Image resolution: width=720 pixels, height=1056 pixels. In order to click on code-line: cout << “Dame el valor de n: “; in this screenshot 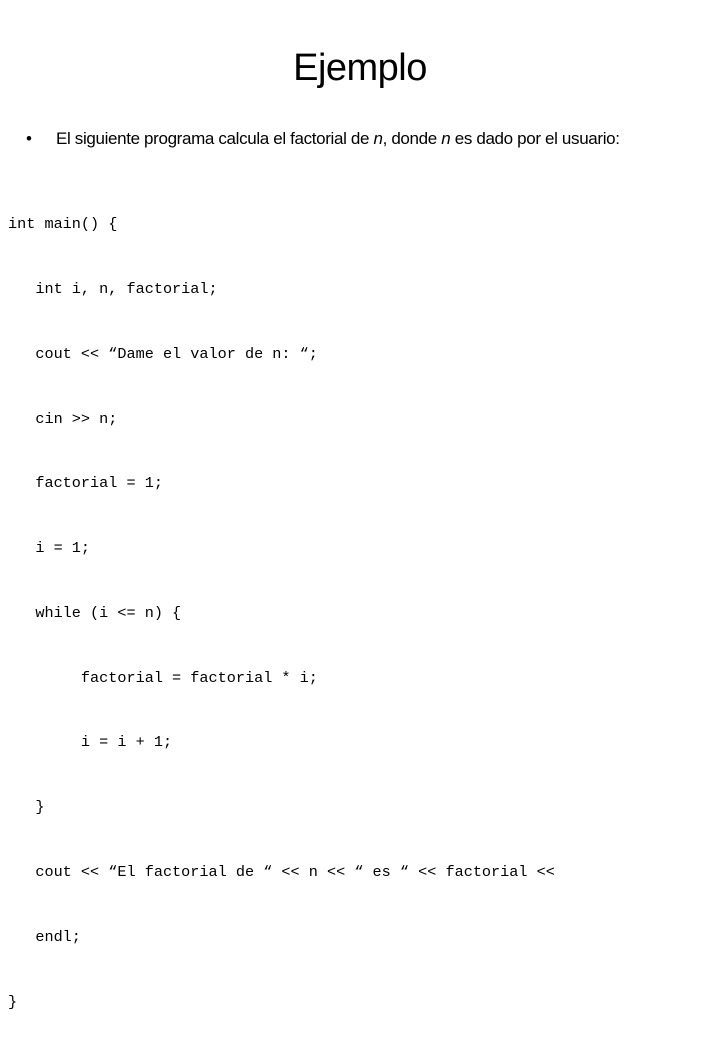, I will do `click(163, 353)`.